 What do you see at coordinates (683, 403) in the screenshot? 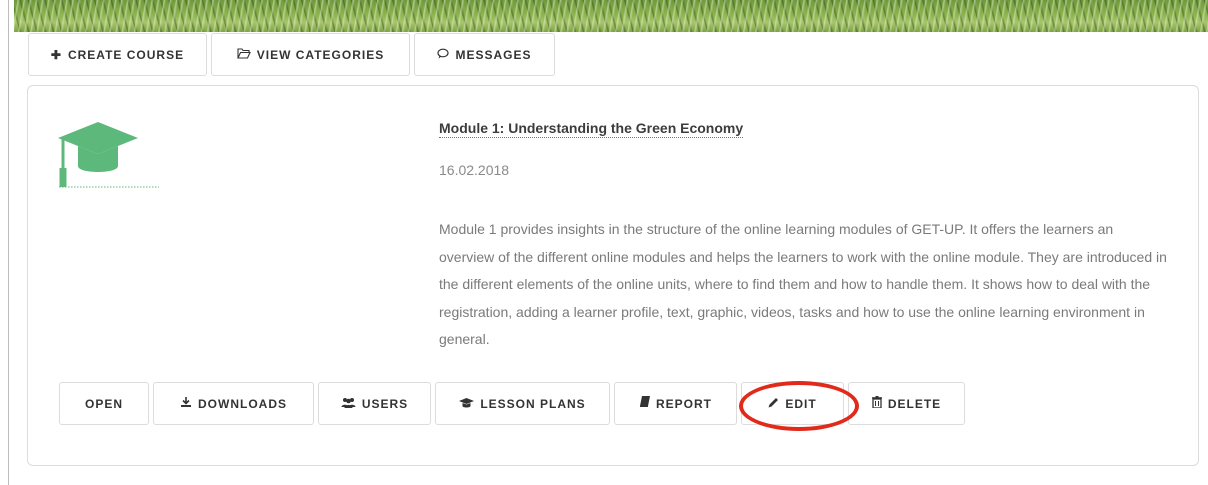
I see `report-label: REPORT` at bounding box center [683, 403].